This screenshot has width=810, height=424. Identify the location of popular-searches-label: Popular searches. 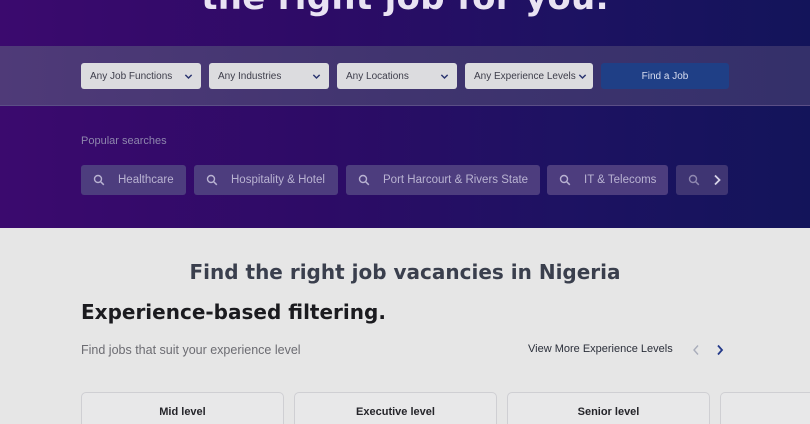
(124, 141).